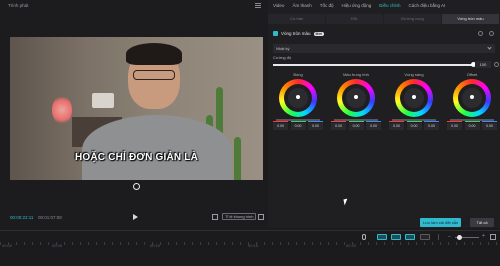  Describe the element at coordinates (154, 54) in the screenshot. I see `video-person-hair` at that location.